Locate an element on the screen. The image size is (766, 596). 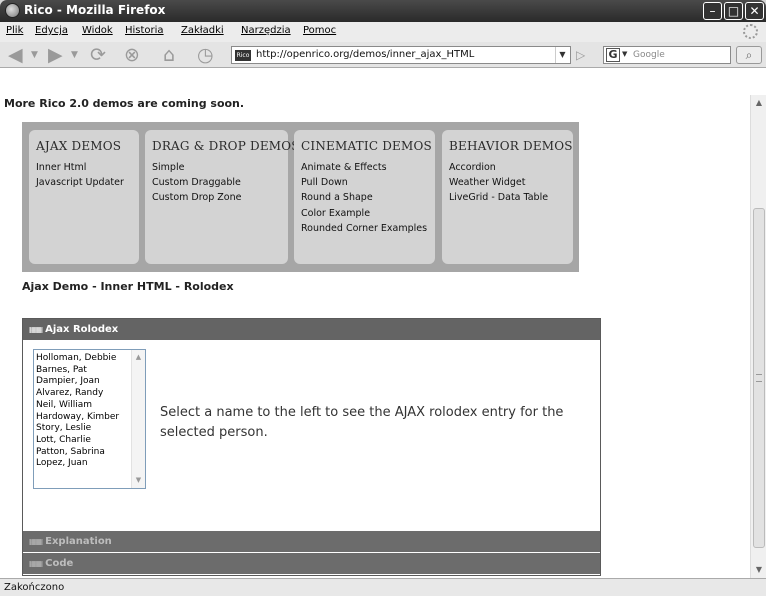
list-item: Dampier, Joan is located at coordinates (77, 382).